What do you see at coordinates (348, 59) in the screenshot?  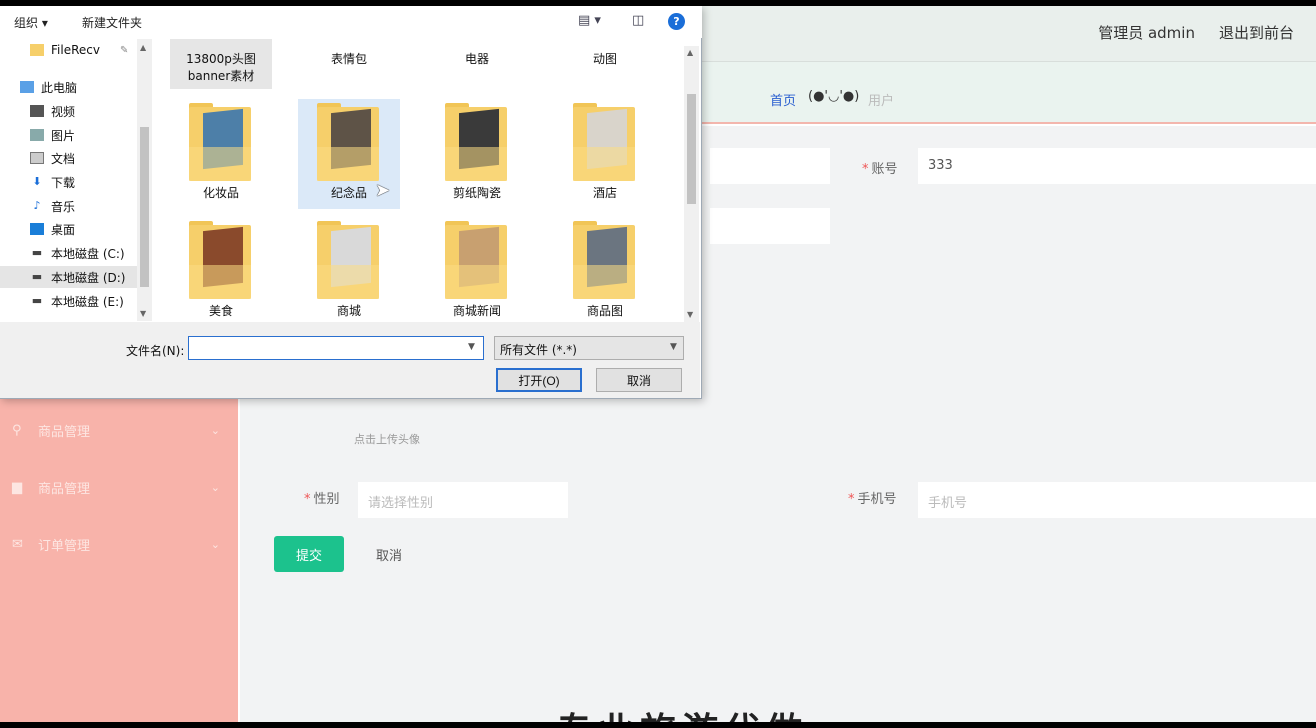 I see `file-item-label: 表情包` at bounding box center [348, 59].